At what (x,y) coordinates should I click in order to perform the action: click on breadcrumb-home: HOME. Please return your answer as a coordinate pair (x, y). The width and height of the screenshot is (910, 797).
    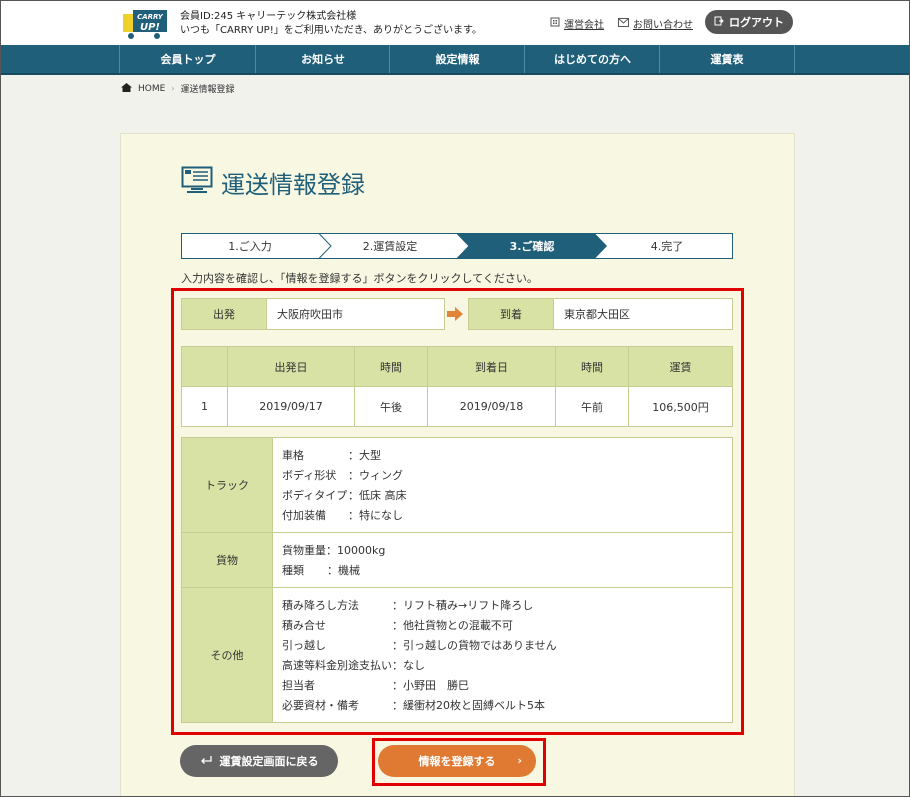
    Looking at the image, I should click on (151, 89).